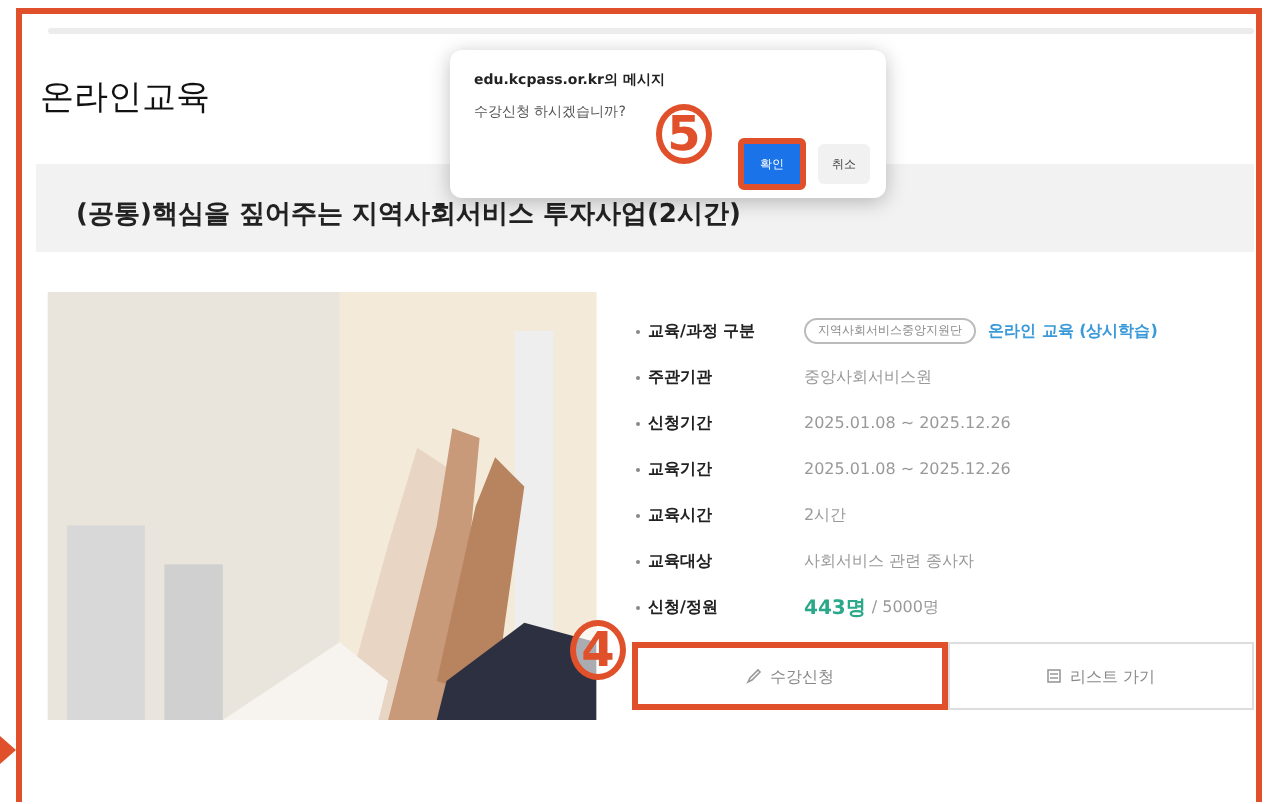  Describe the element at coordinates (825, 515) in the screenshot. I see `detail-value: 2시간` at that location.